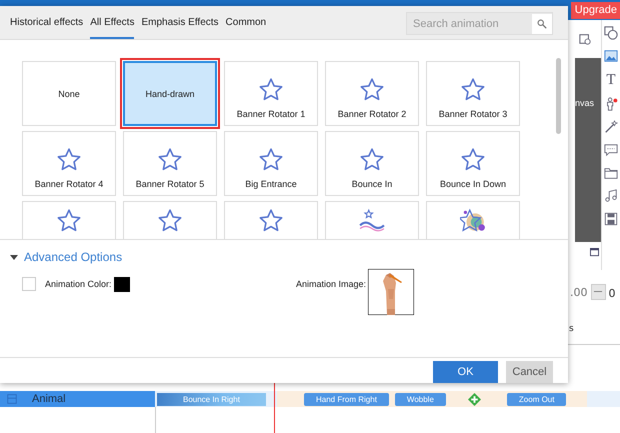 This screenshot has height=433, width=620. Describe the element at coordinates (595, 10) in the screenshot. I see `upgrade-button: Upgrade` at that location.